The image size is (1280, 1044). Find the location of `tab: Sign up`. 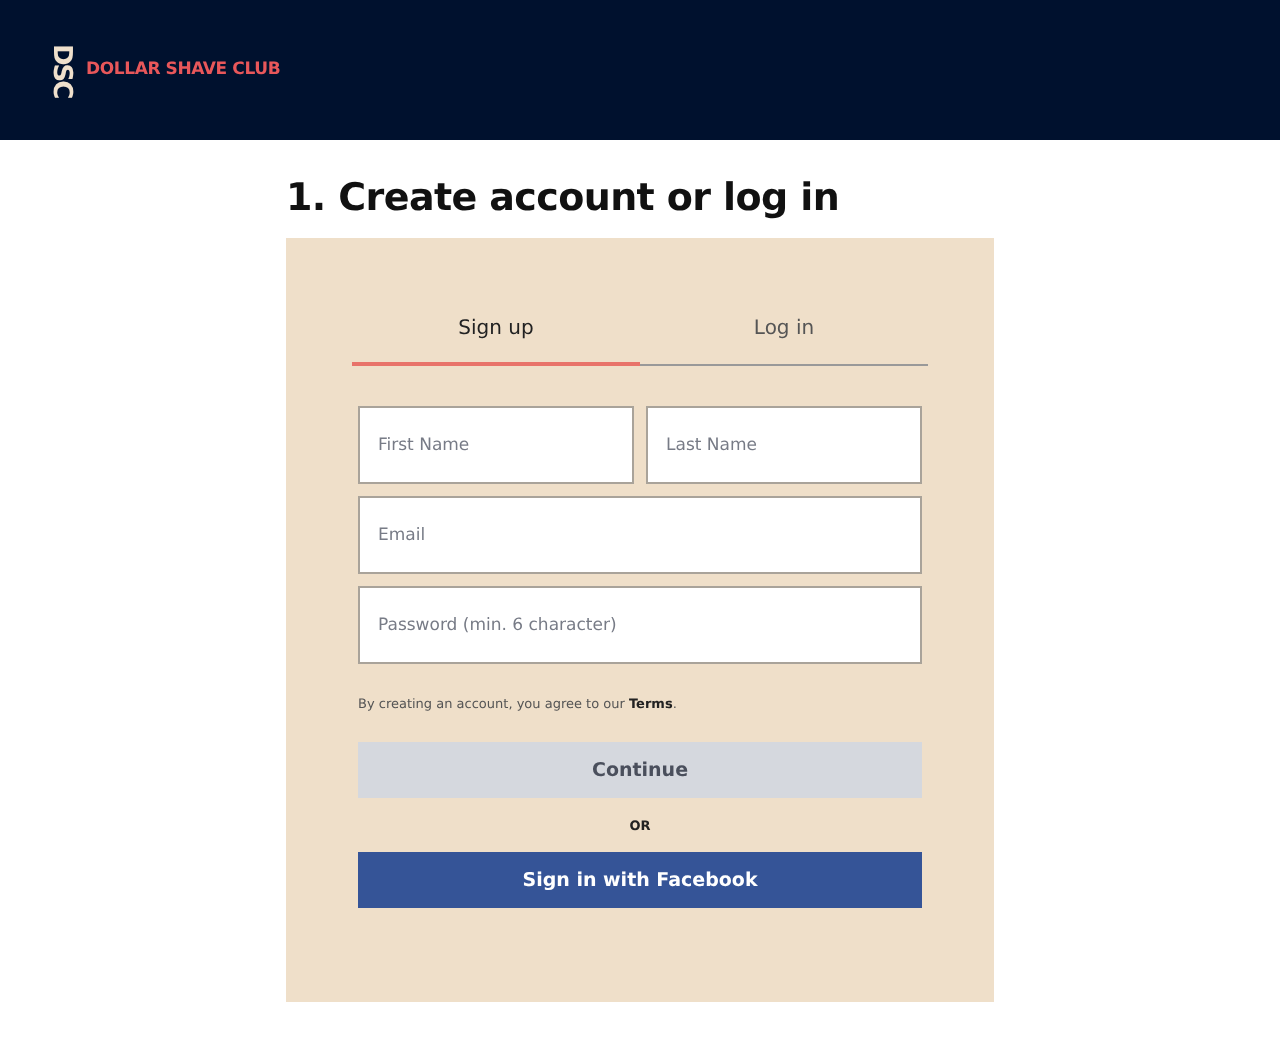

tab: Sign up is located at coordinates (496, 332).